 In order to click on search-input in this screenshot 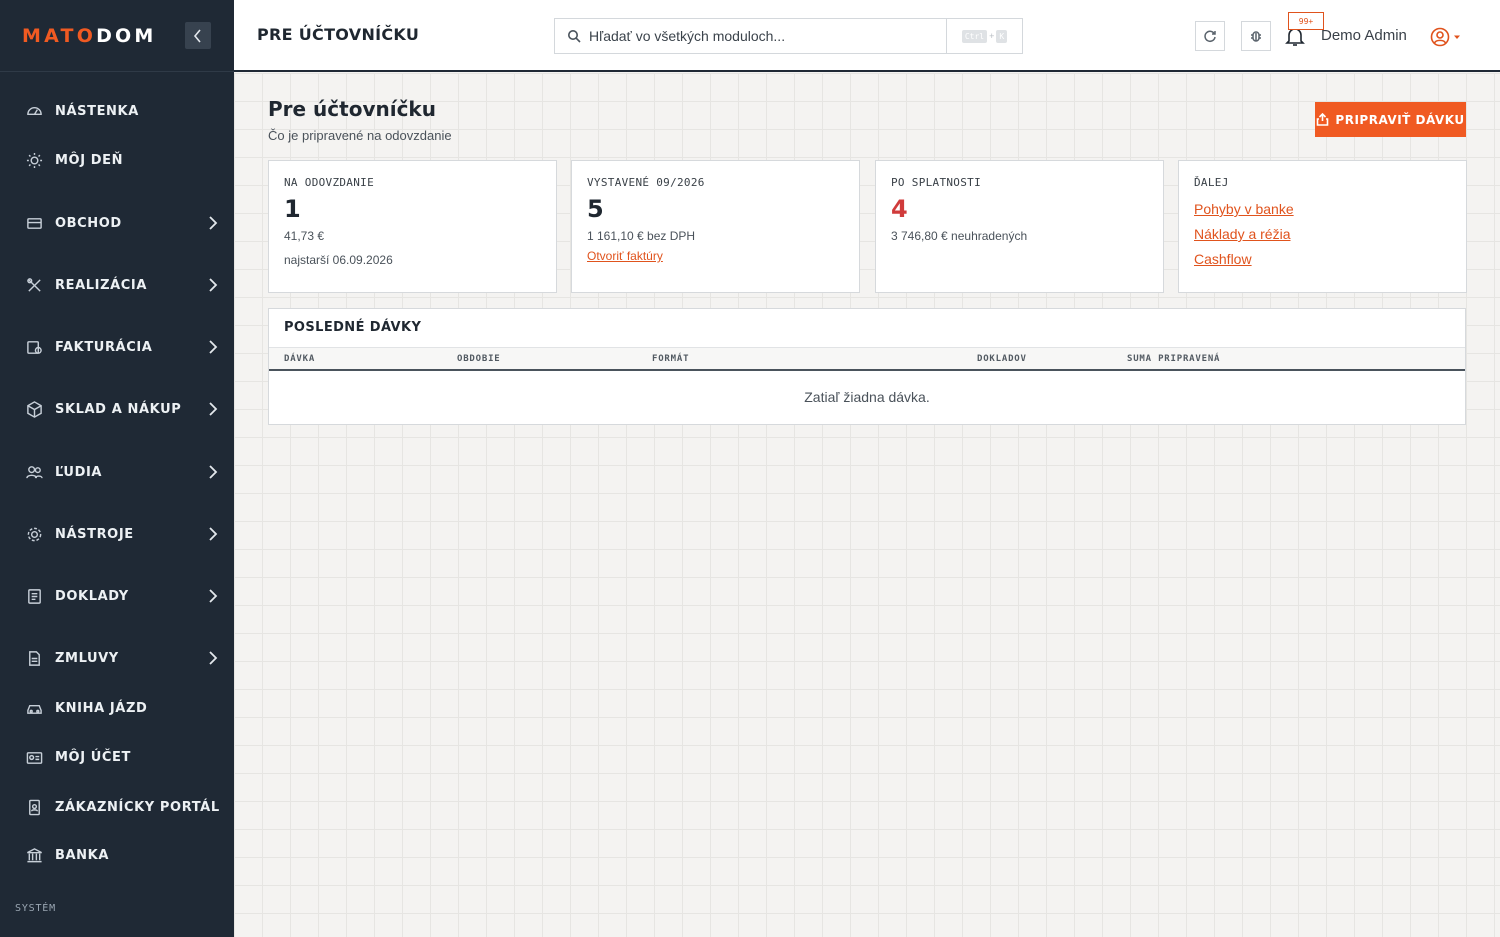, I will do `click(764, 36)`.